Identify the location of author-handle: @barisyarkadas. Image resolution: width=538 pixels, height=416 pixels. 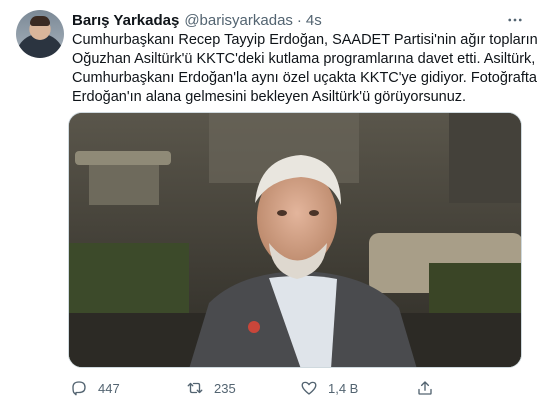
(238, 20).